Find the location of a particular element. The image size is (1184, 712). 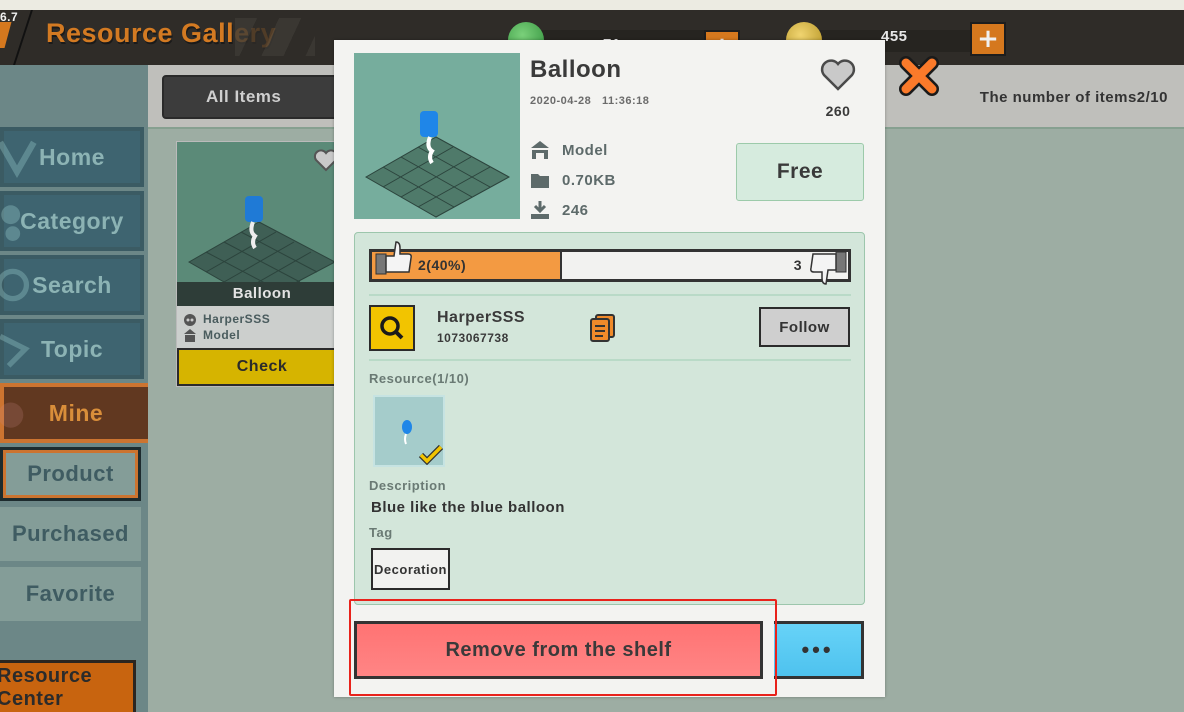

detail-size-label: 0.70KB is located at coordinates (589, 180).